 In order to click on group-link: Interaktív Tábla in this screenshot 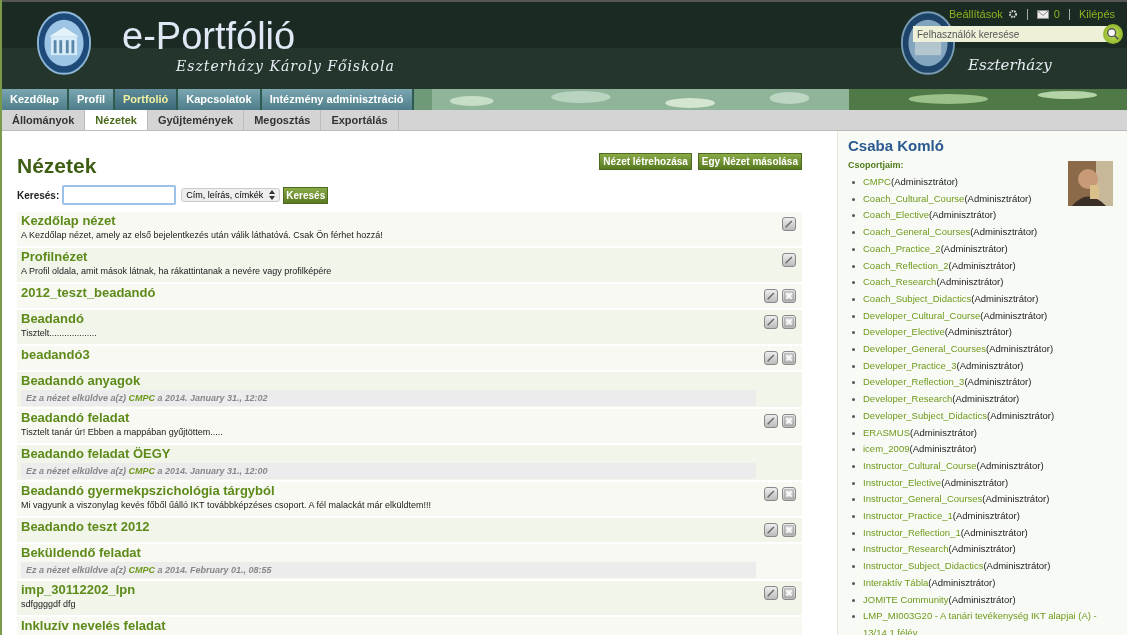, I will do `click(896, 583)`.